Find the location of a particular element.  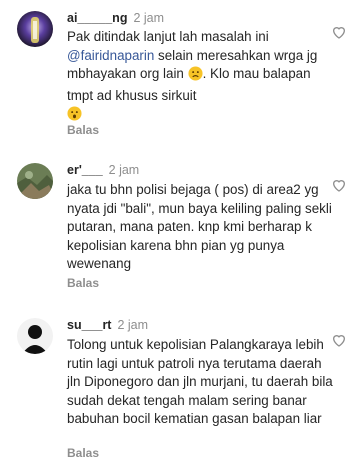

username: ai_____ng is located at coordinates (97, 18).